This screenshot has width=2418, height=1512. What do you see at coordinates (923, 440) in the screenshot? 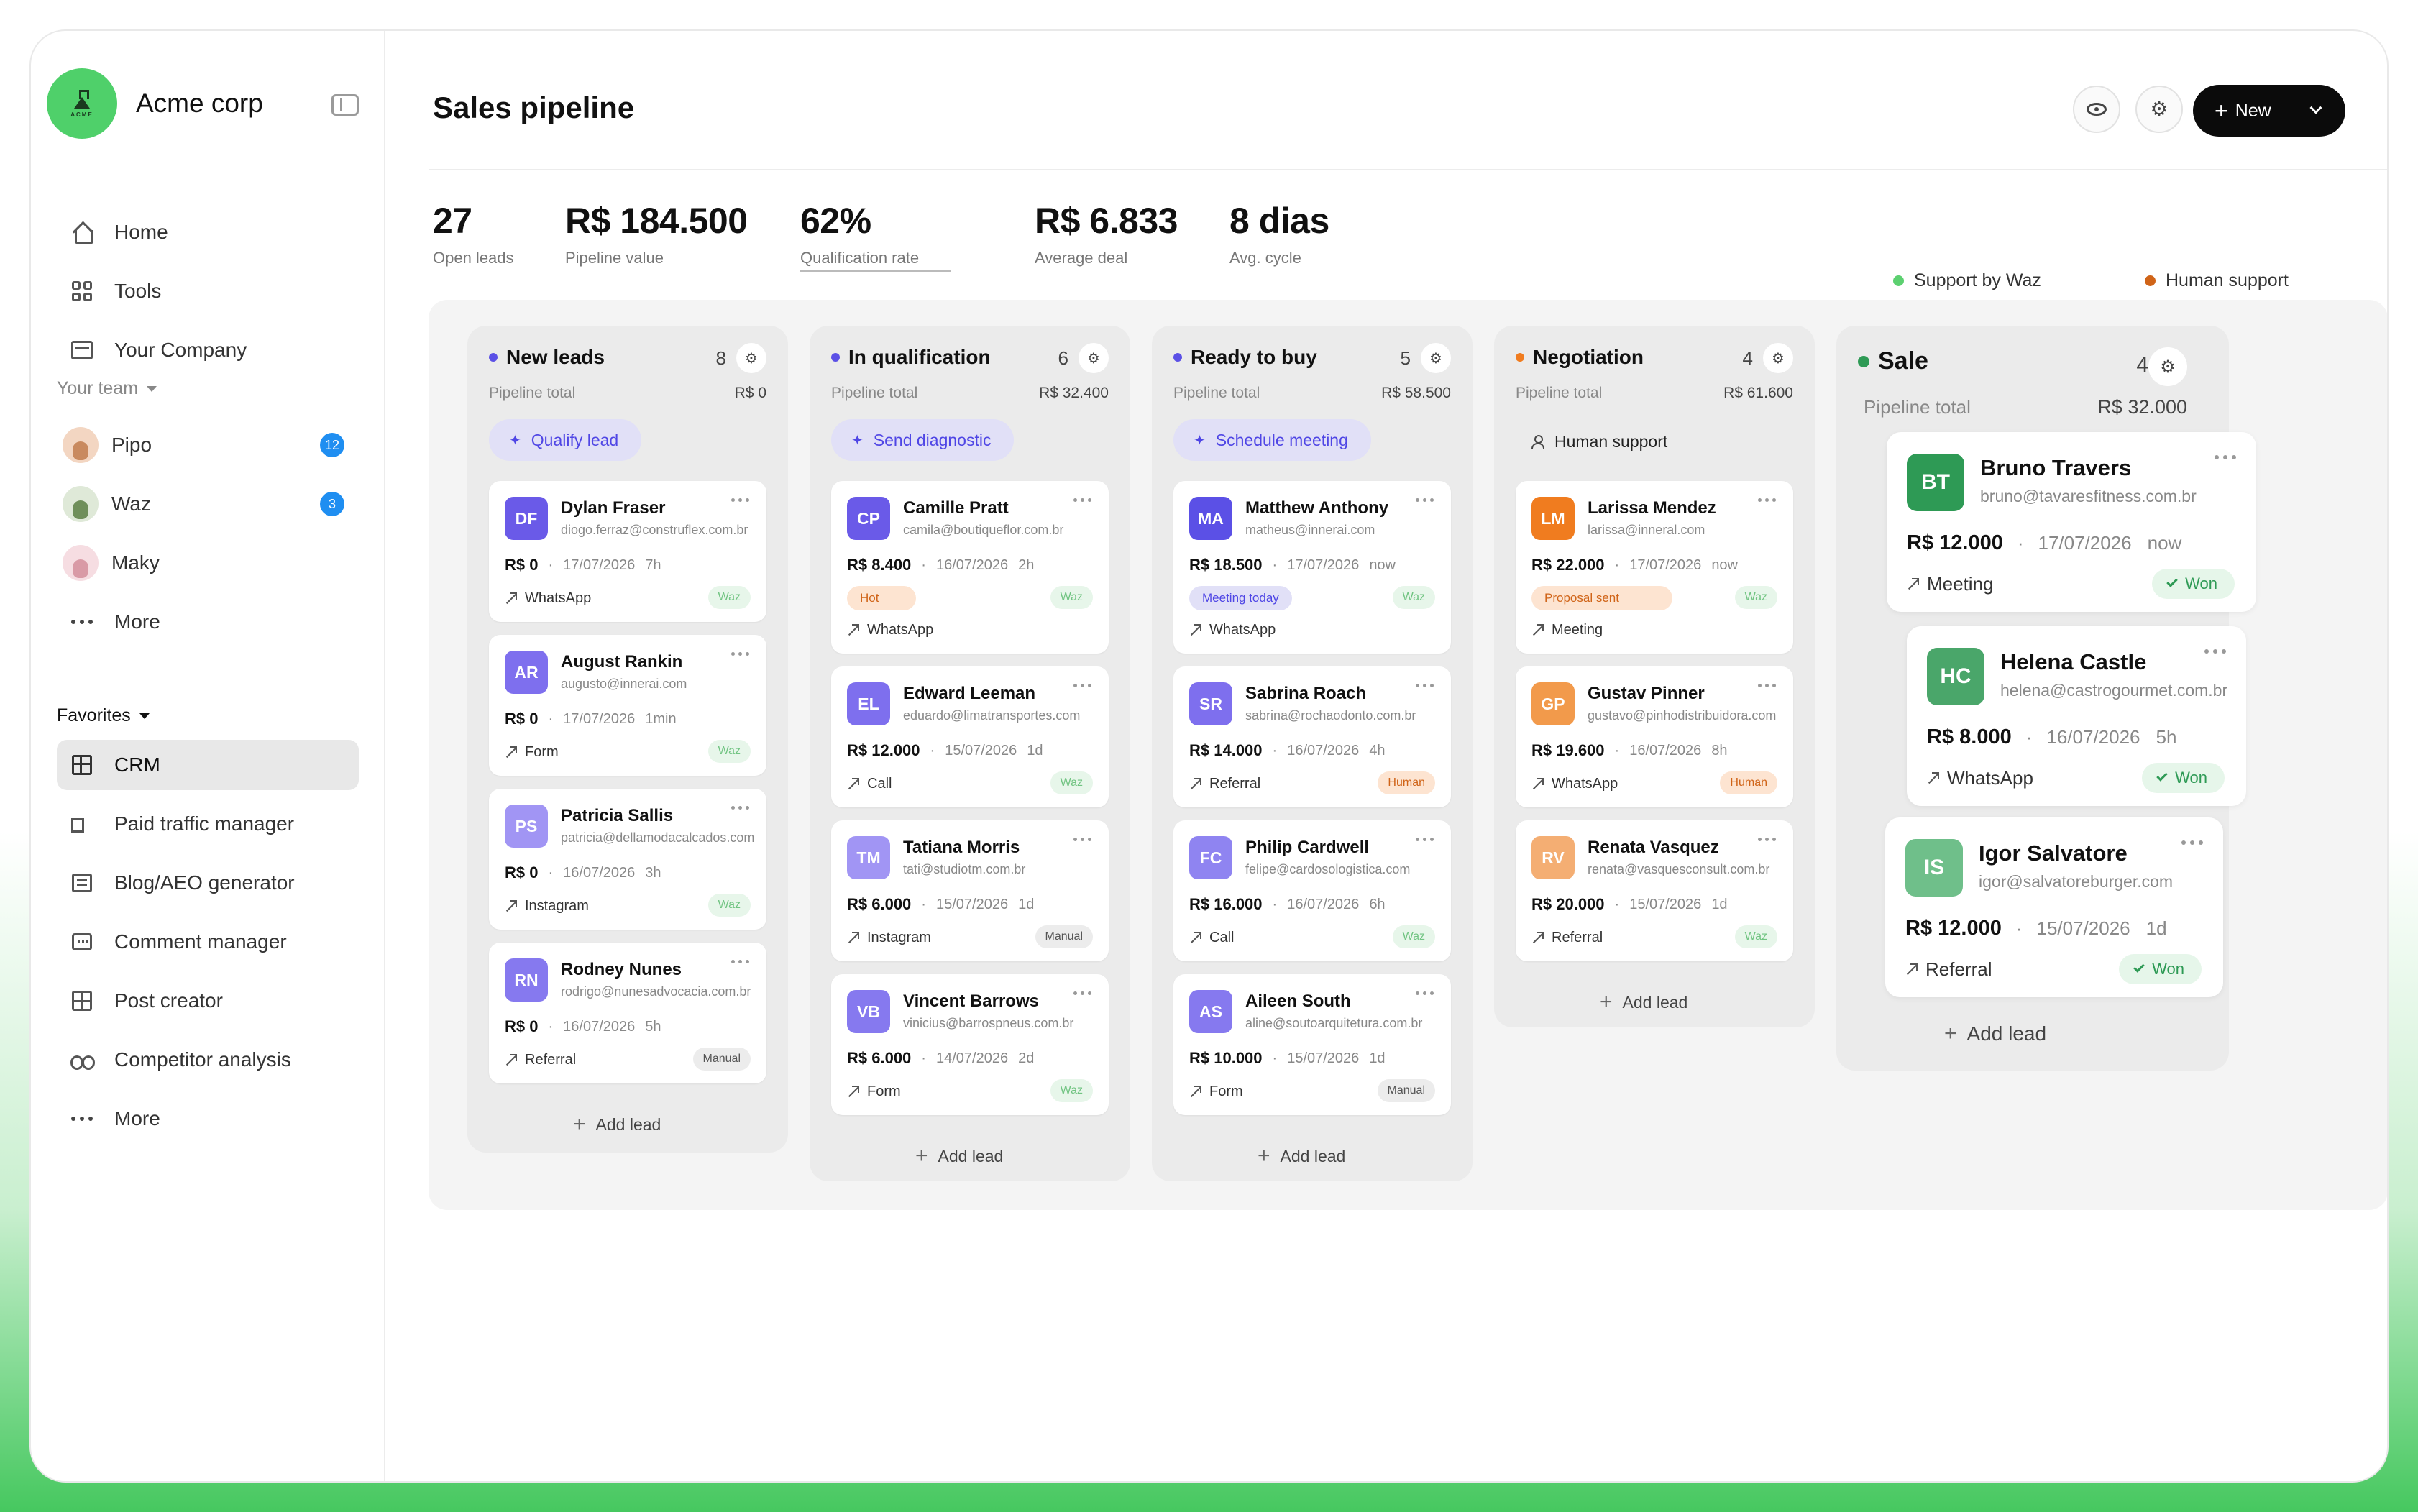
I see `column-action-button: ✦ Send diagnostic` at bounding box center [923, 440].